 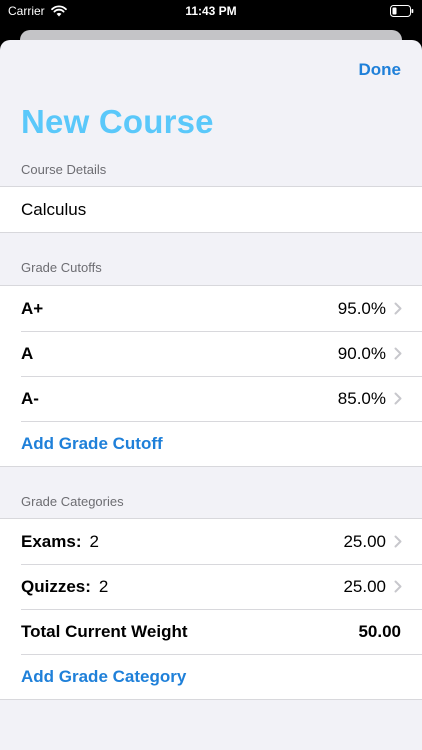 I want to click on add-grade-category-label: Add Grade Category, so click(x=104, y=676).